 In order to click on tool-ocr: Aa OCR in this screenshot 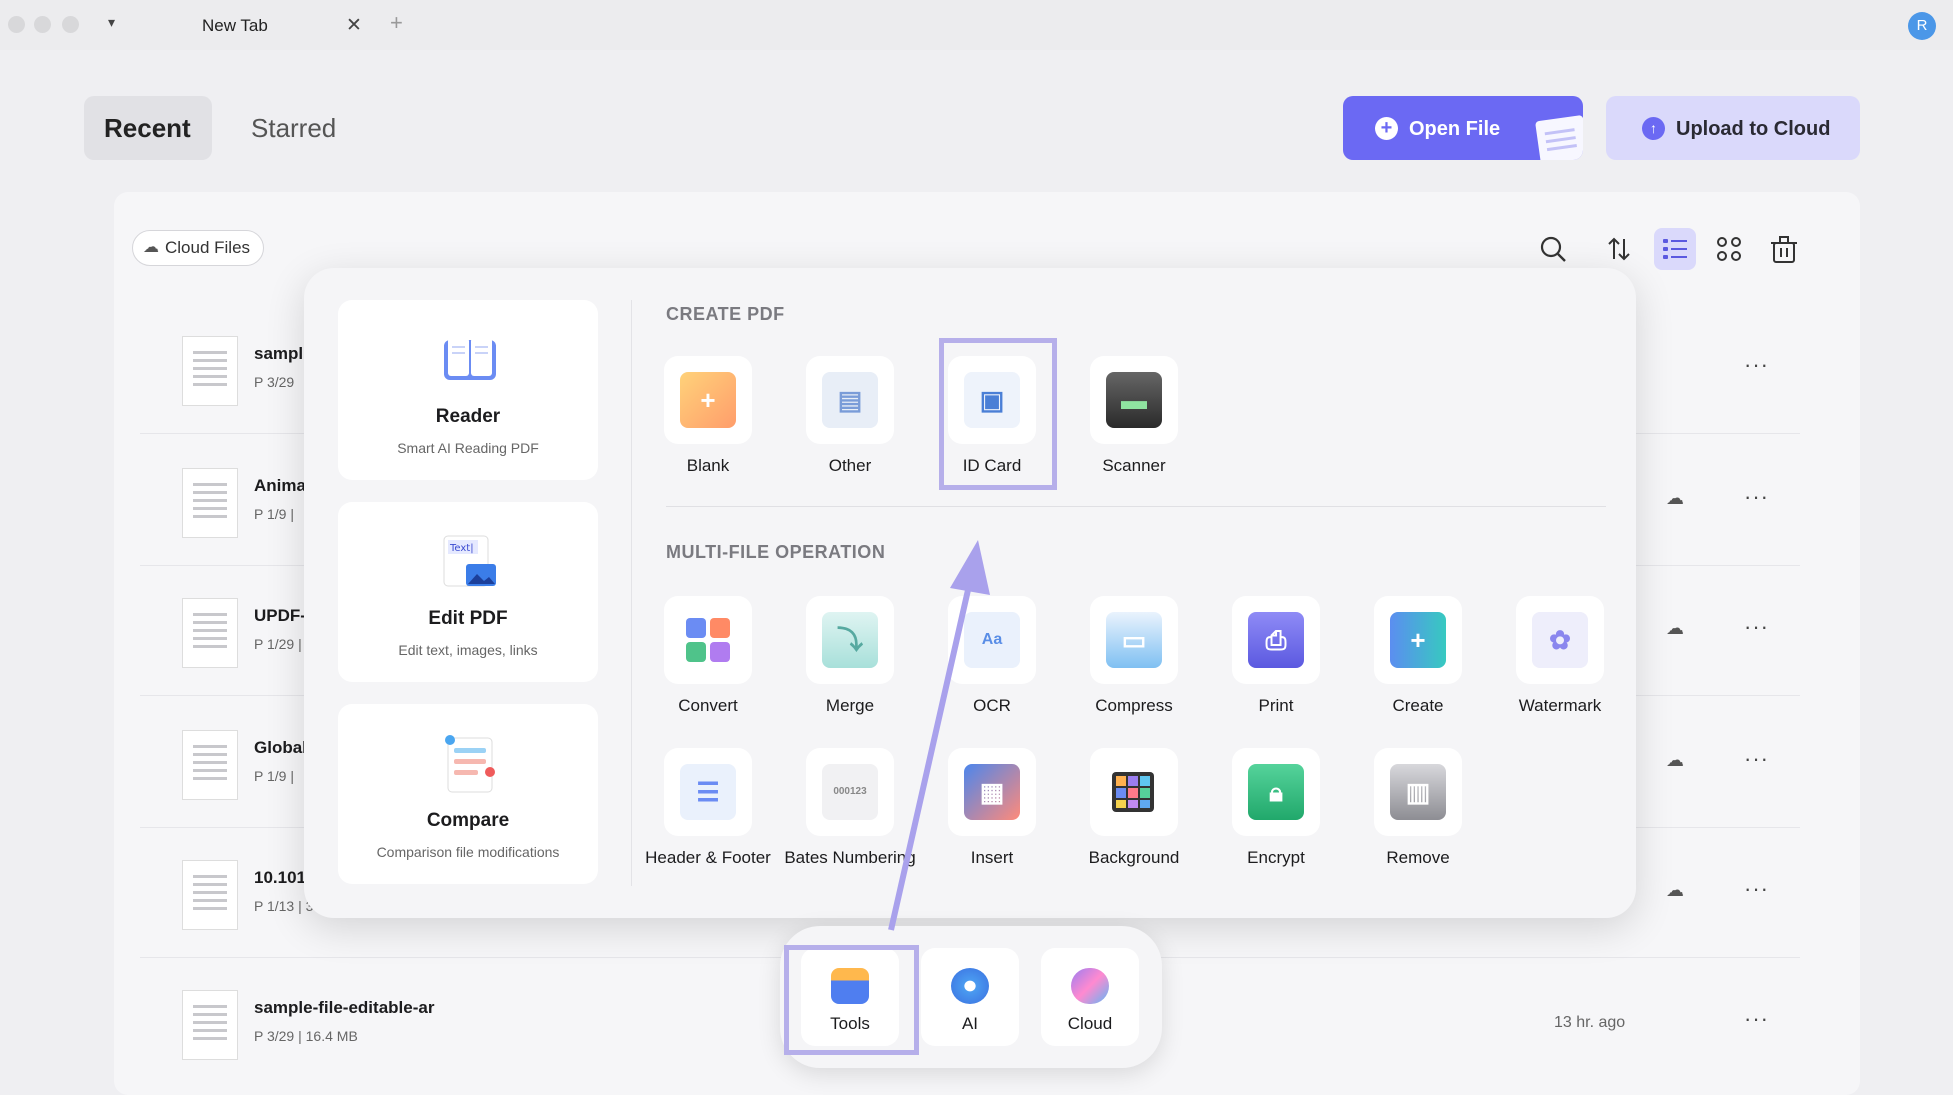, I will do `click(992, 656)`.